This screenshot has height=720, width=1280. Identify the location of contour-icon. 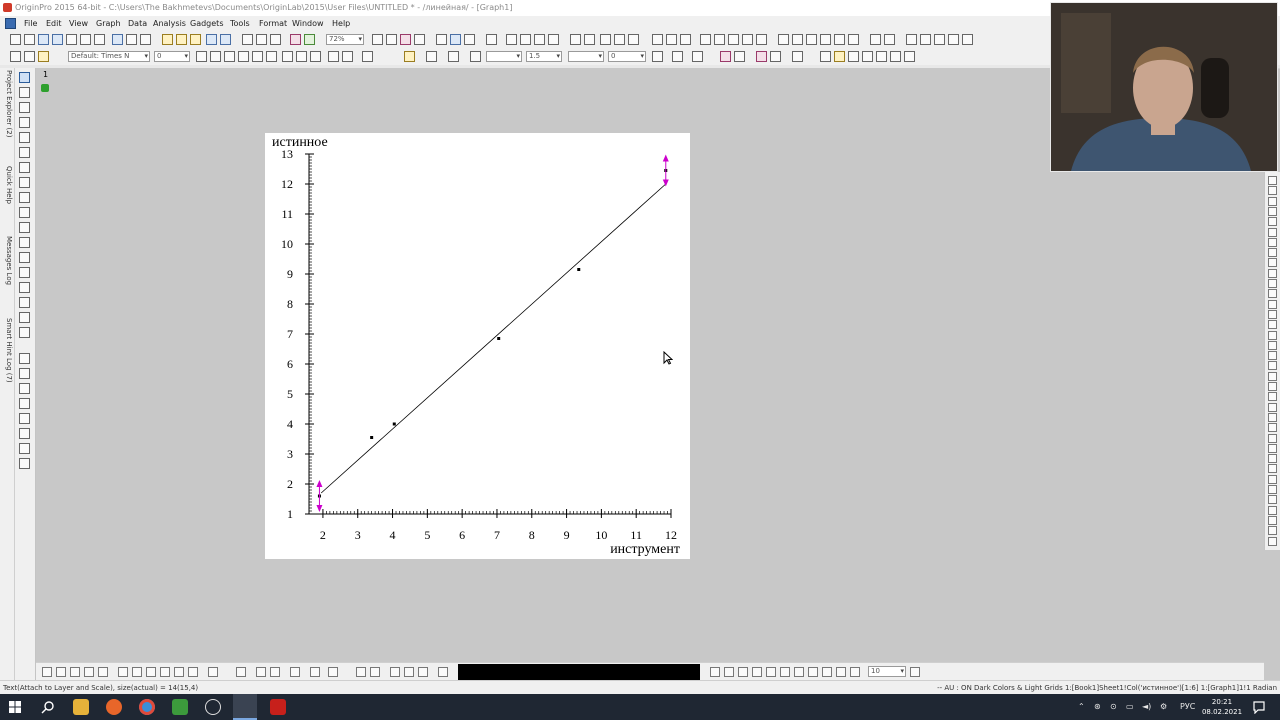
(295, 672).